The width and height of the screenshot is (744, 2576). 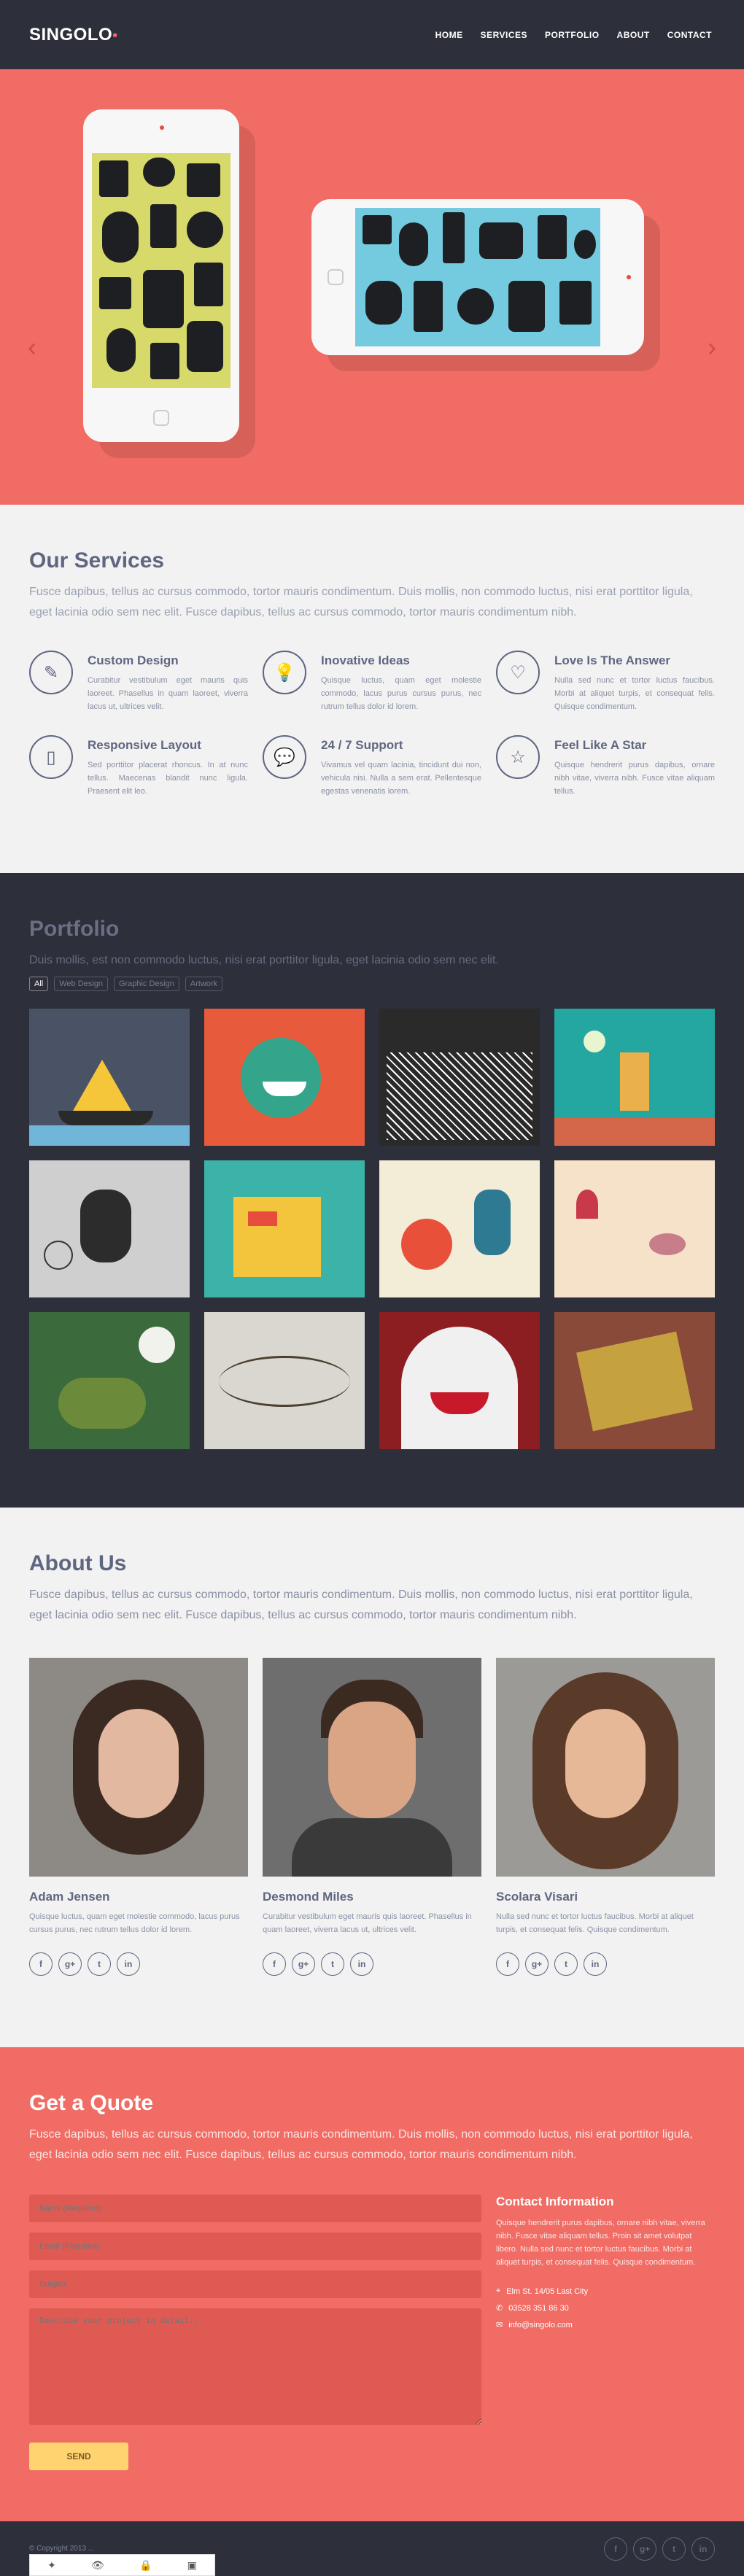 What do you see at coordinates (284, 673) in the screenshot?
I see `bulb-icon: 💡` at bounding box center [284, 673].